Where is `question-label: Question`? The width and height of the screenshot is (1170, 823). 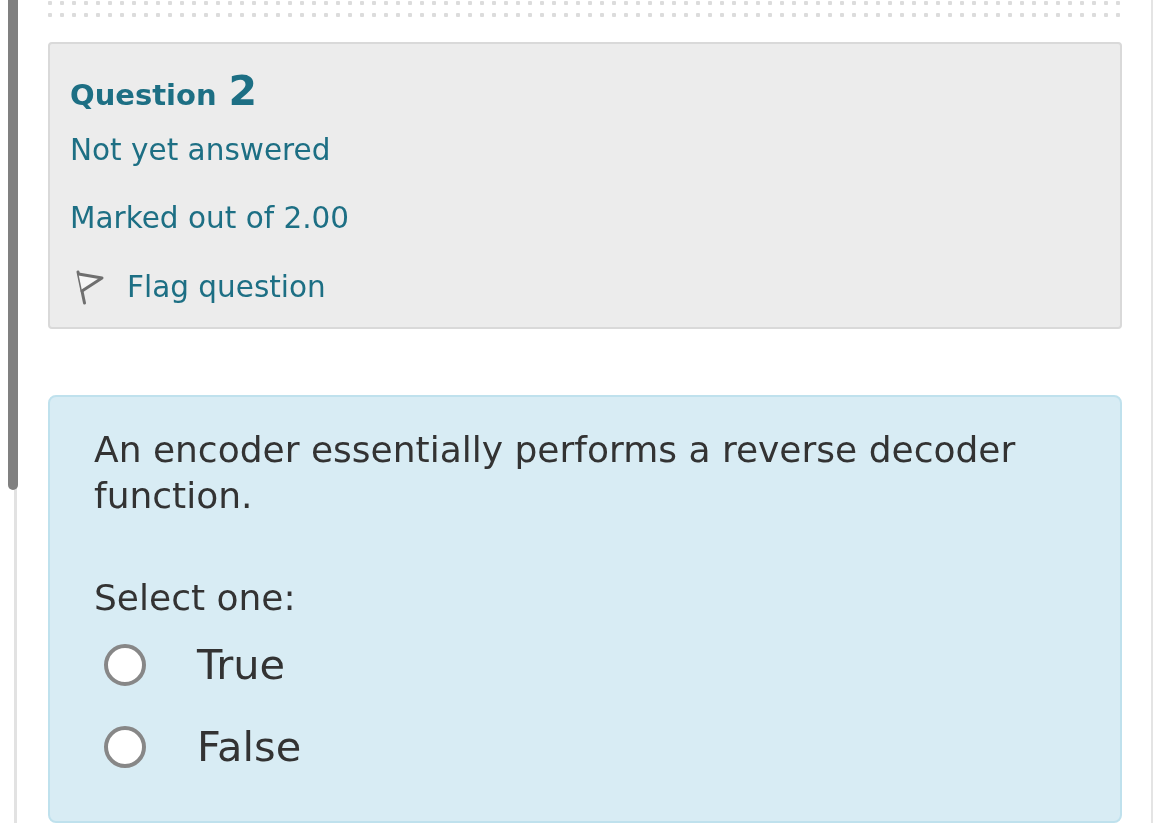 question-label: Question is located at coordinates (143, 95).